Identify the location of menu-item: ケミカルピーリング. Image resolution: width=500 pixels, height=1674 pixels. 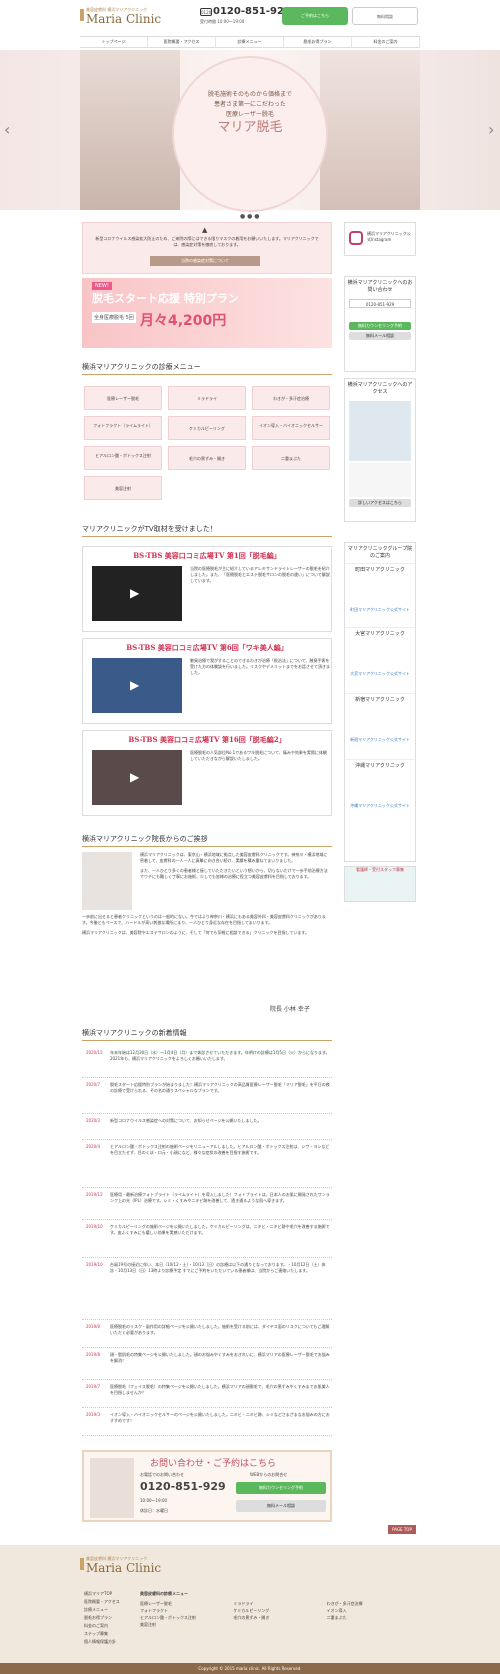
(207, 428).